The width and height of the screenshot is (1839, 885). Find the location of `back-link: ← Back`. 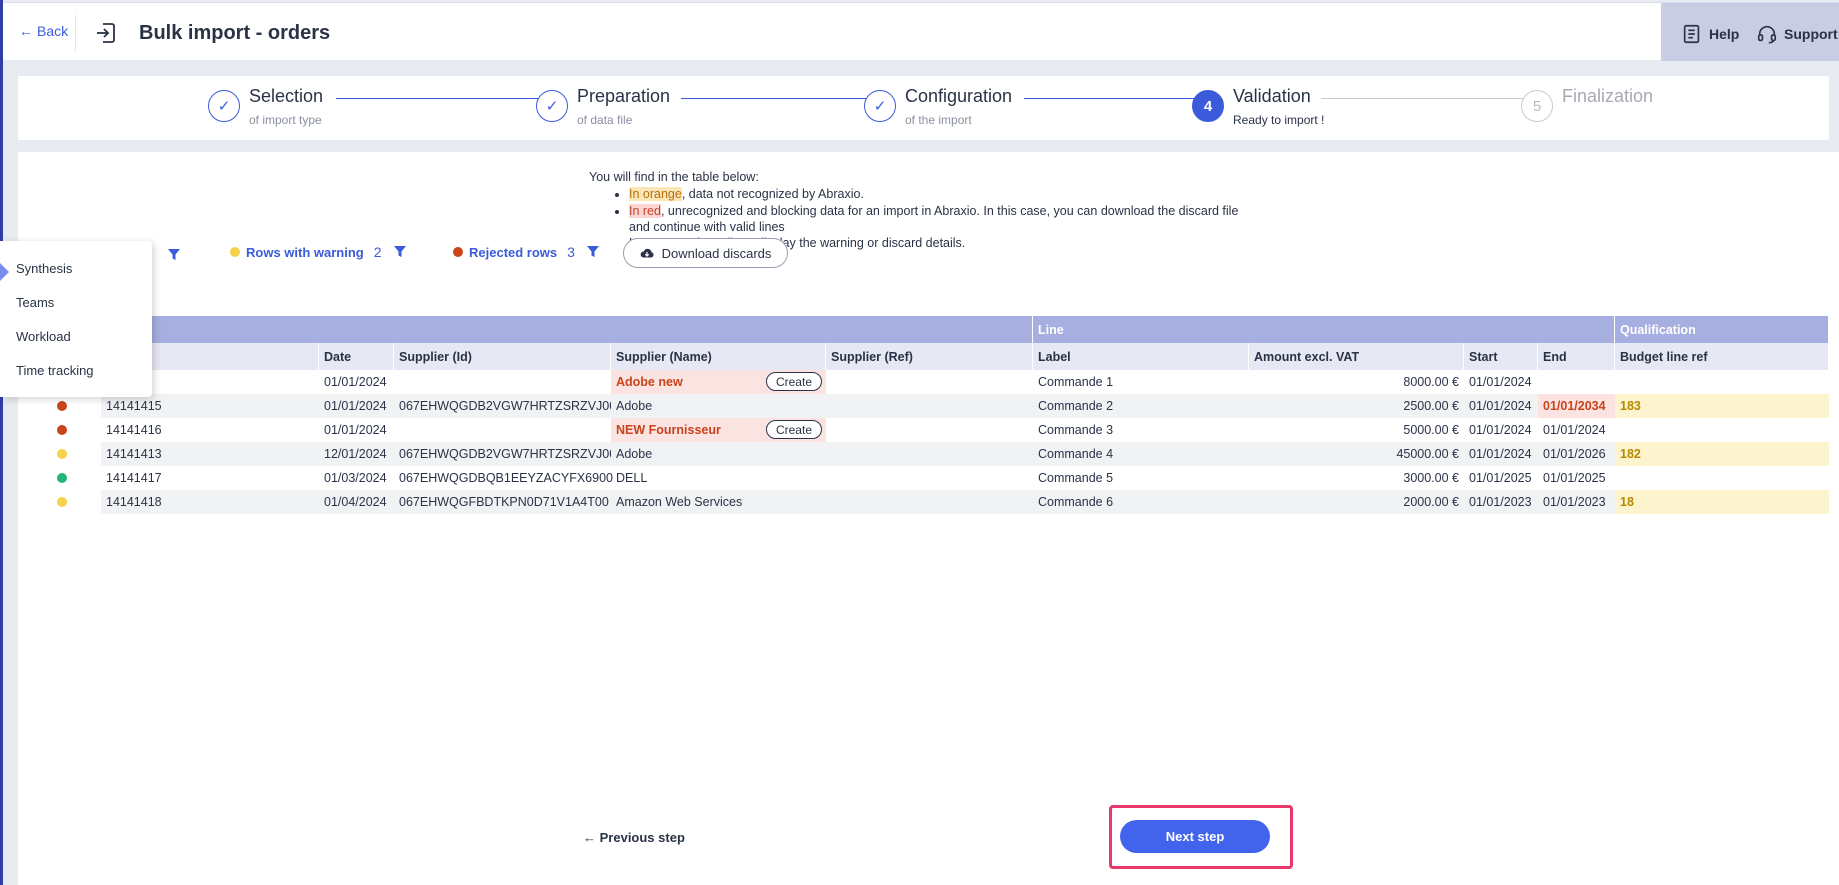

back-link: ← Back is located at coordinates (43, 31).